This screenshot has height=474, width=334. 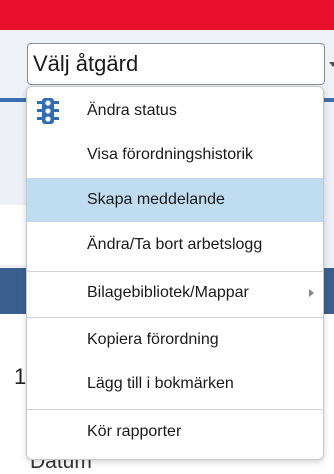 I want to click on menu-item-label: Ändra status, so click(x=132, y=110).